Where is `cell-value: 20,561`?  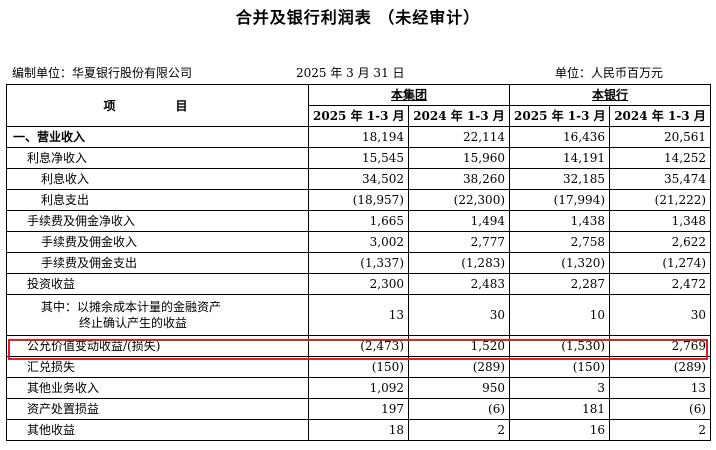 cell-value: 20,561 is located at coordinates (660, 137).